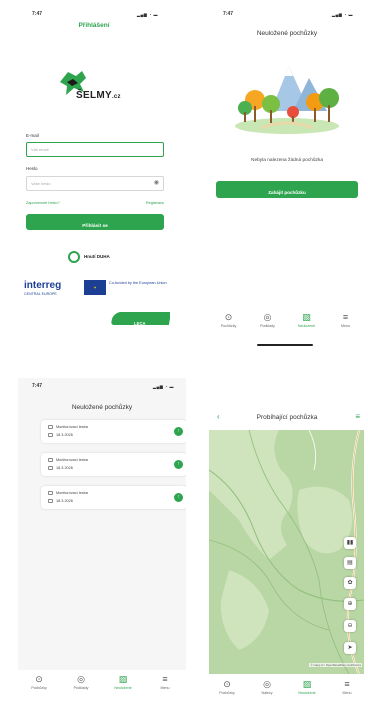 This screenshot has width=368, height=704. I want to click on forest-illustration, so click(287, 96).